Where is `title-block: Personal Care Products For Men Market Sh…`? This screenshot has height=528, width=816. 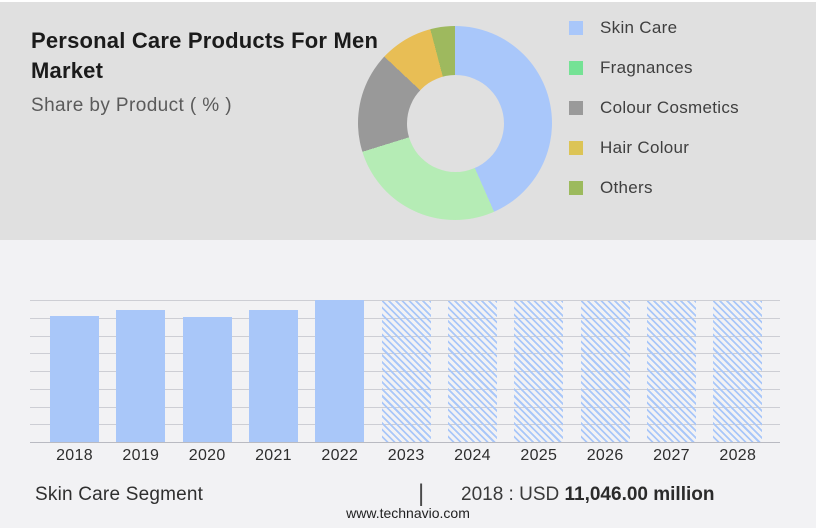 title-block: Personal Care Products For Men Market Sh… is located at coordinates (204, 71).